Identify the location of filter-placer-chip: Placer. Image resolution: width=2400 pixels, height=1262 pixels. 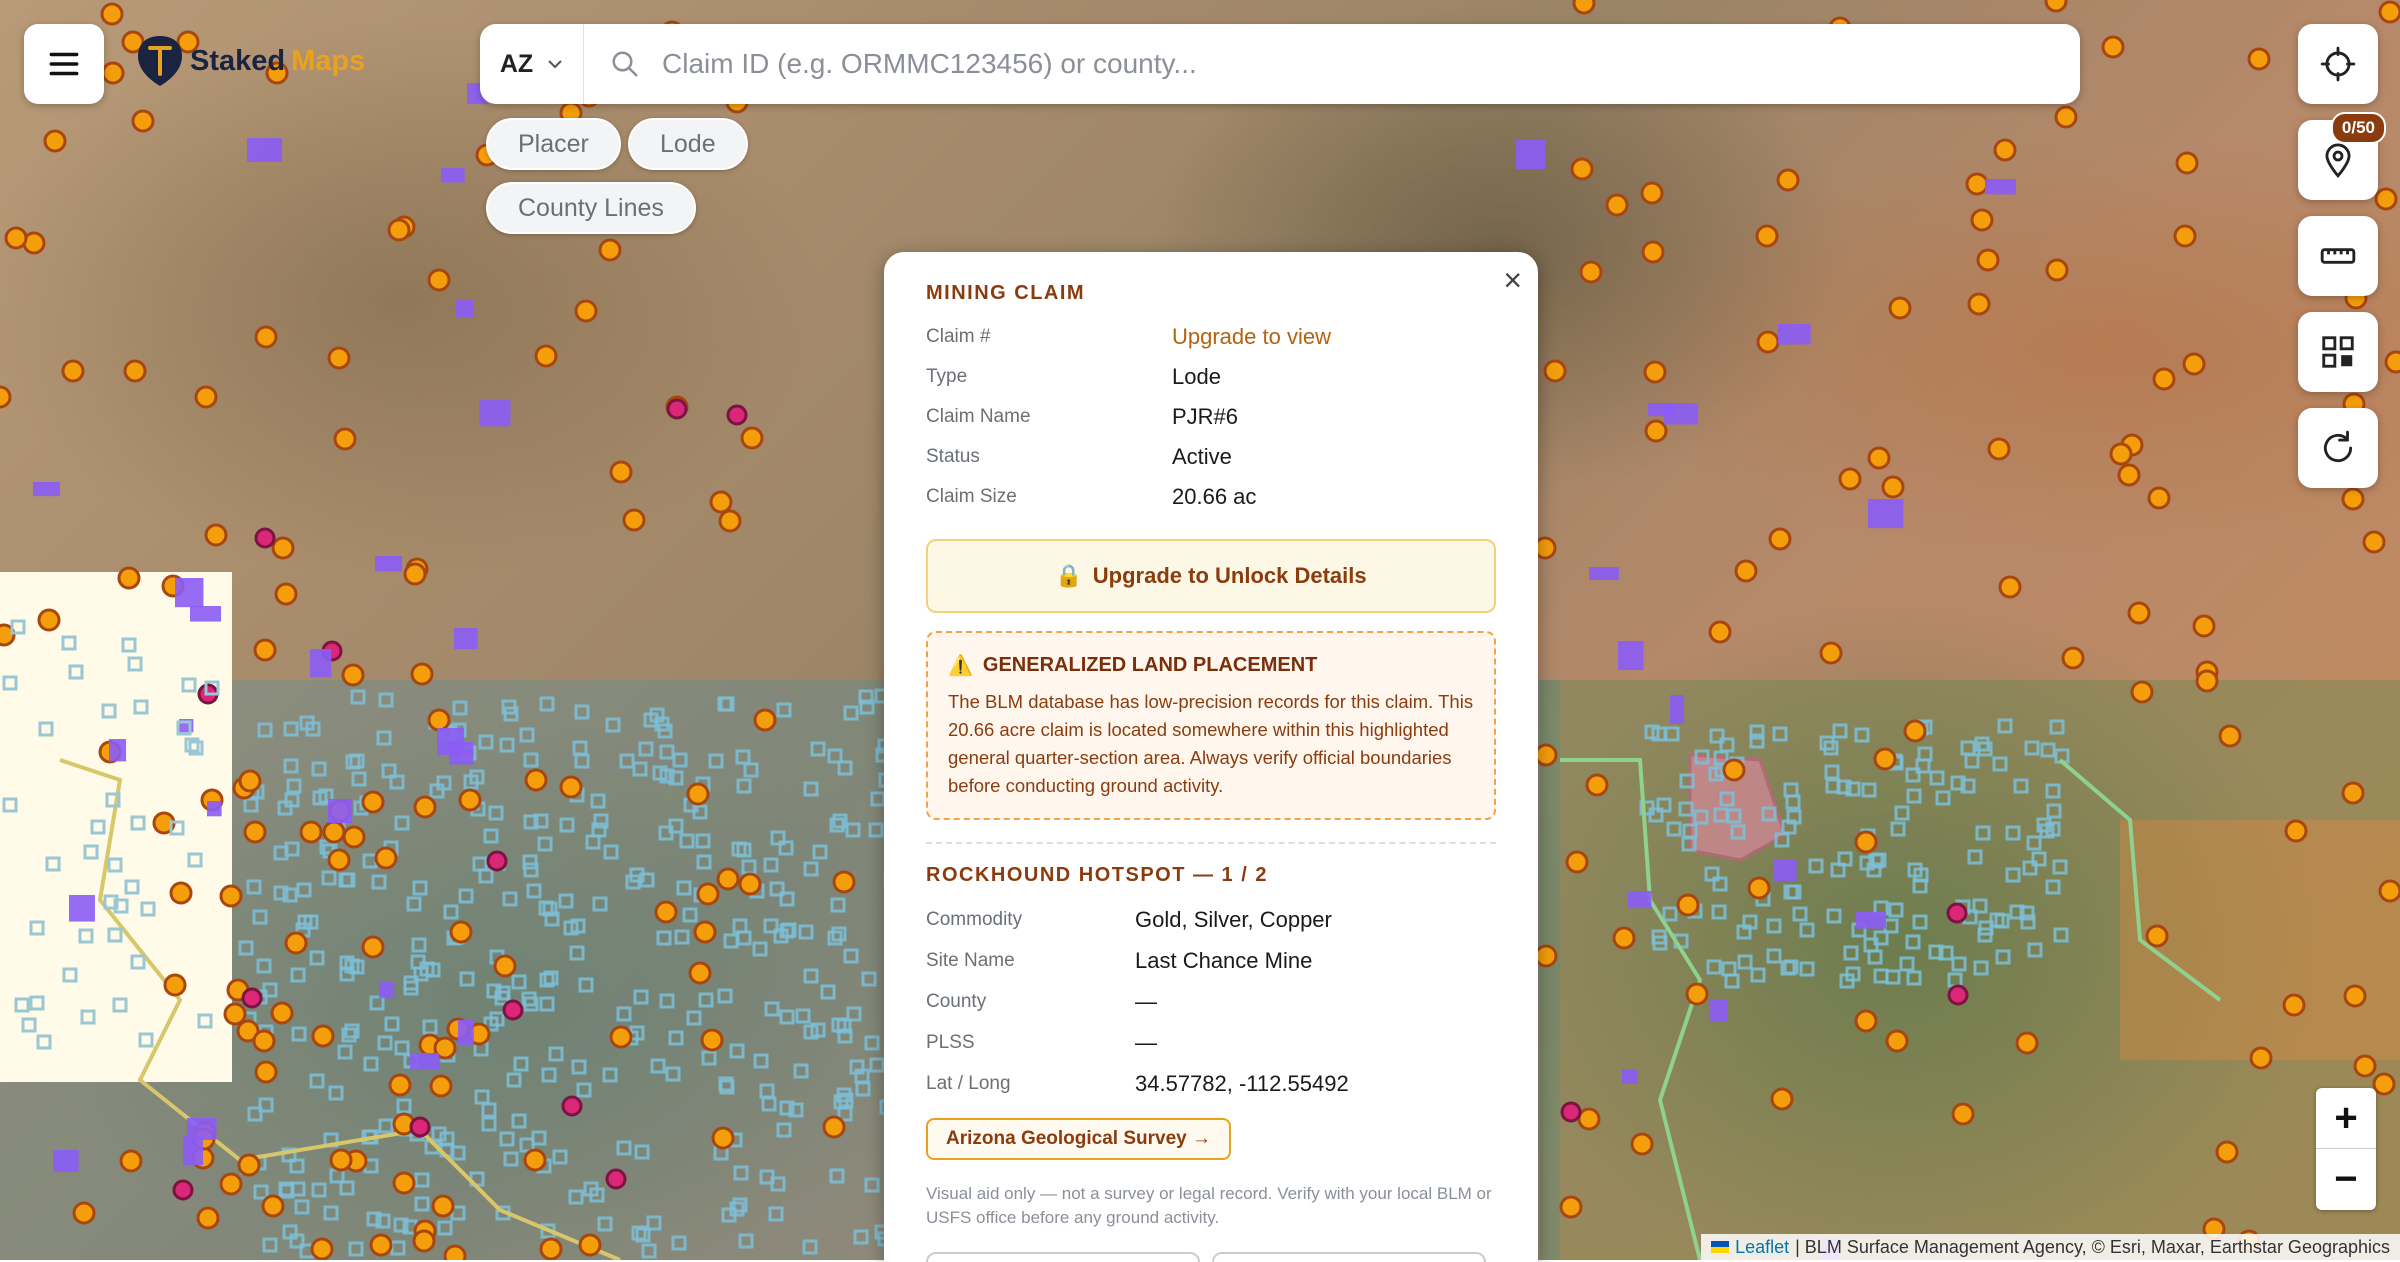
(553, 144).